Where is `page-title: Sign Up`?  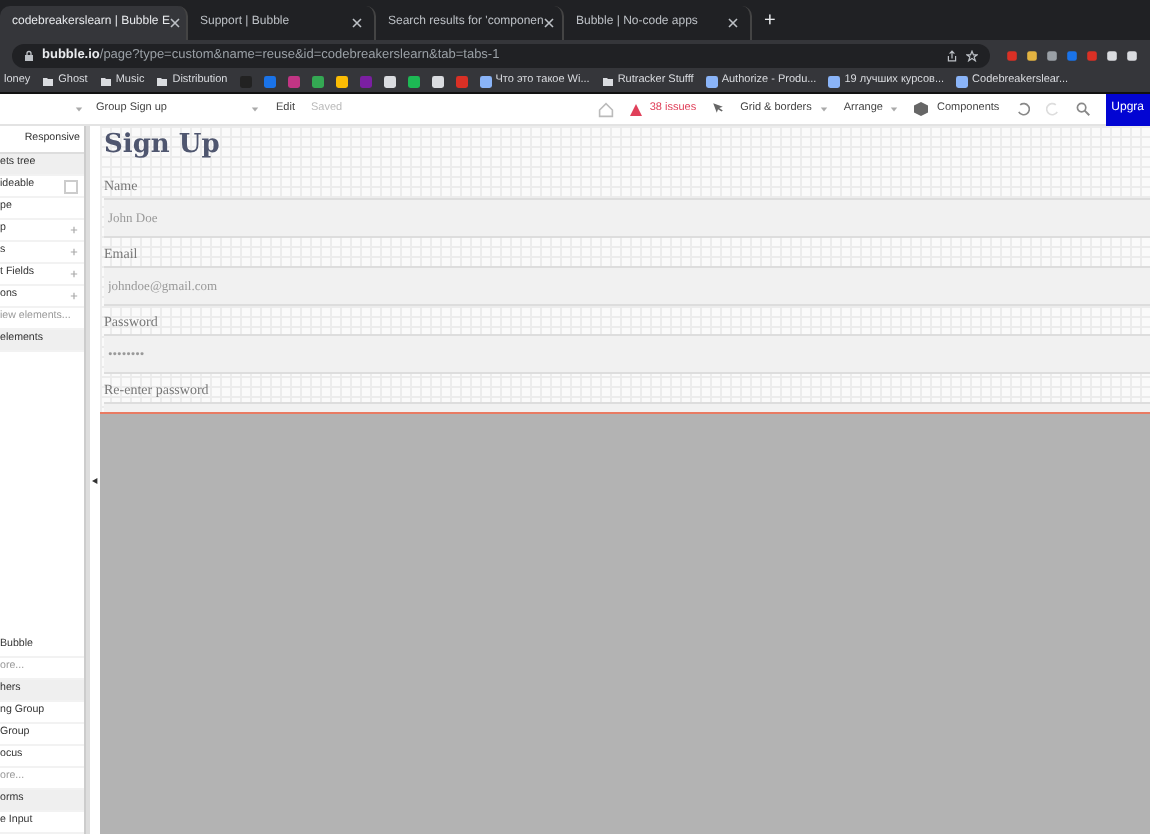
page-title: Sign Up is located at coordinates (163, 146).